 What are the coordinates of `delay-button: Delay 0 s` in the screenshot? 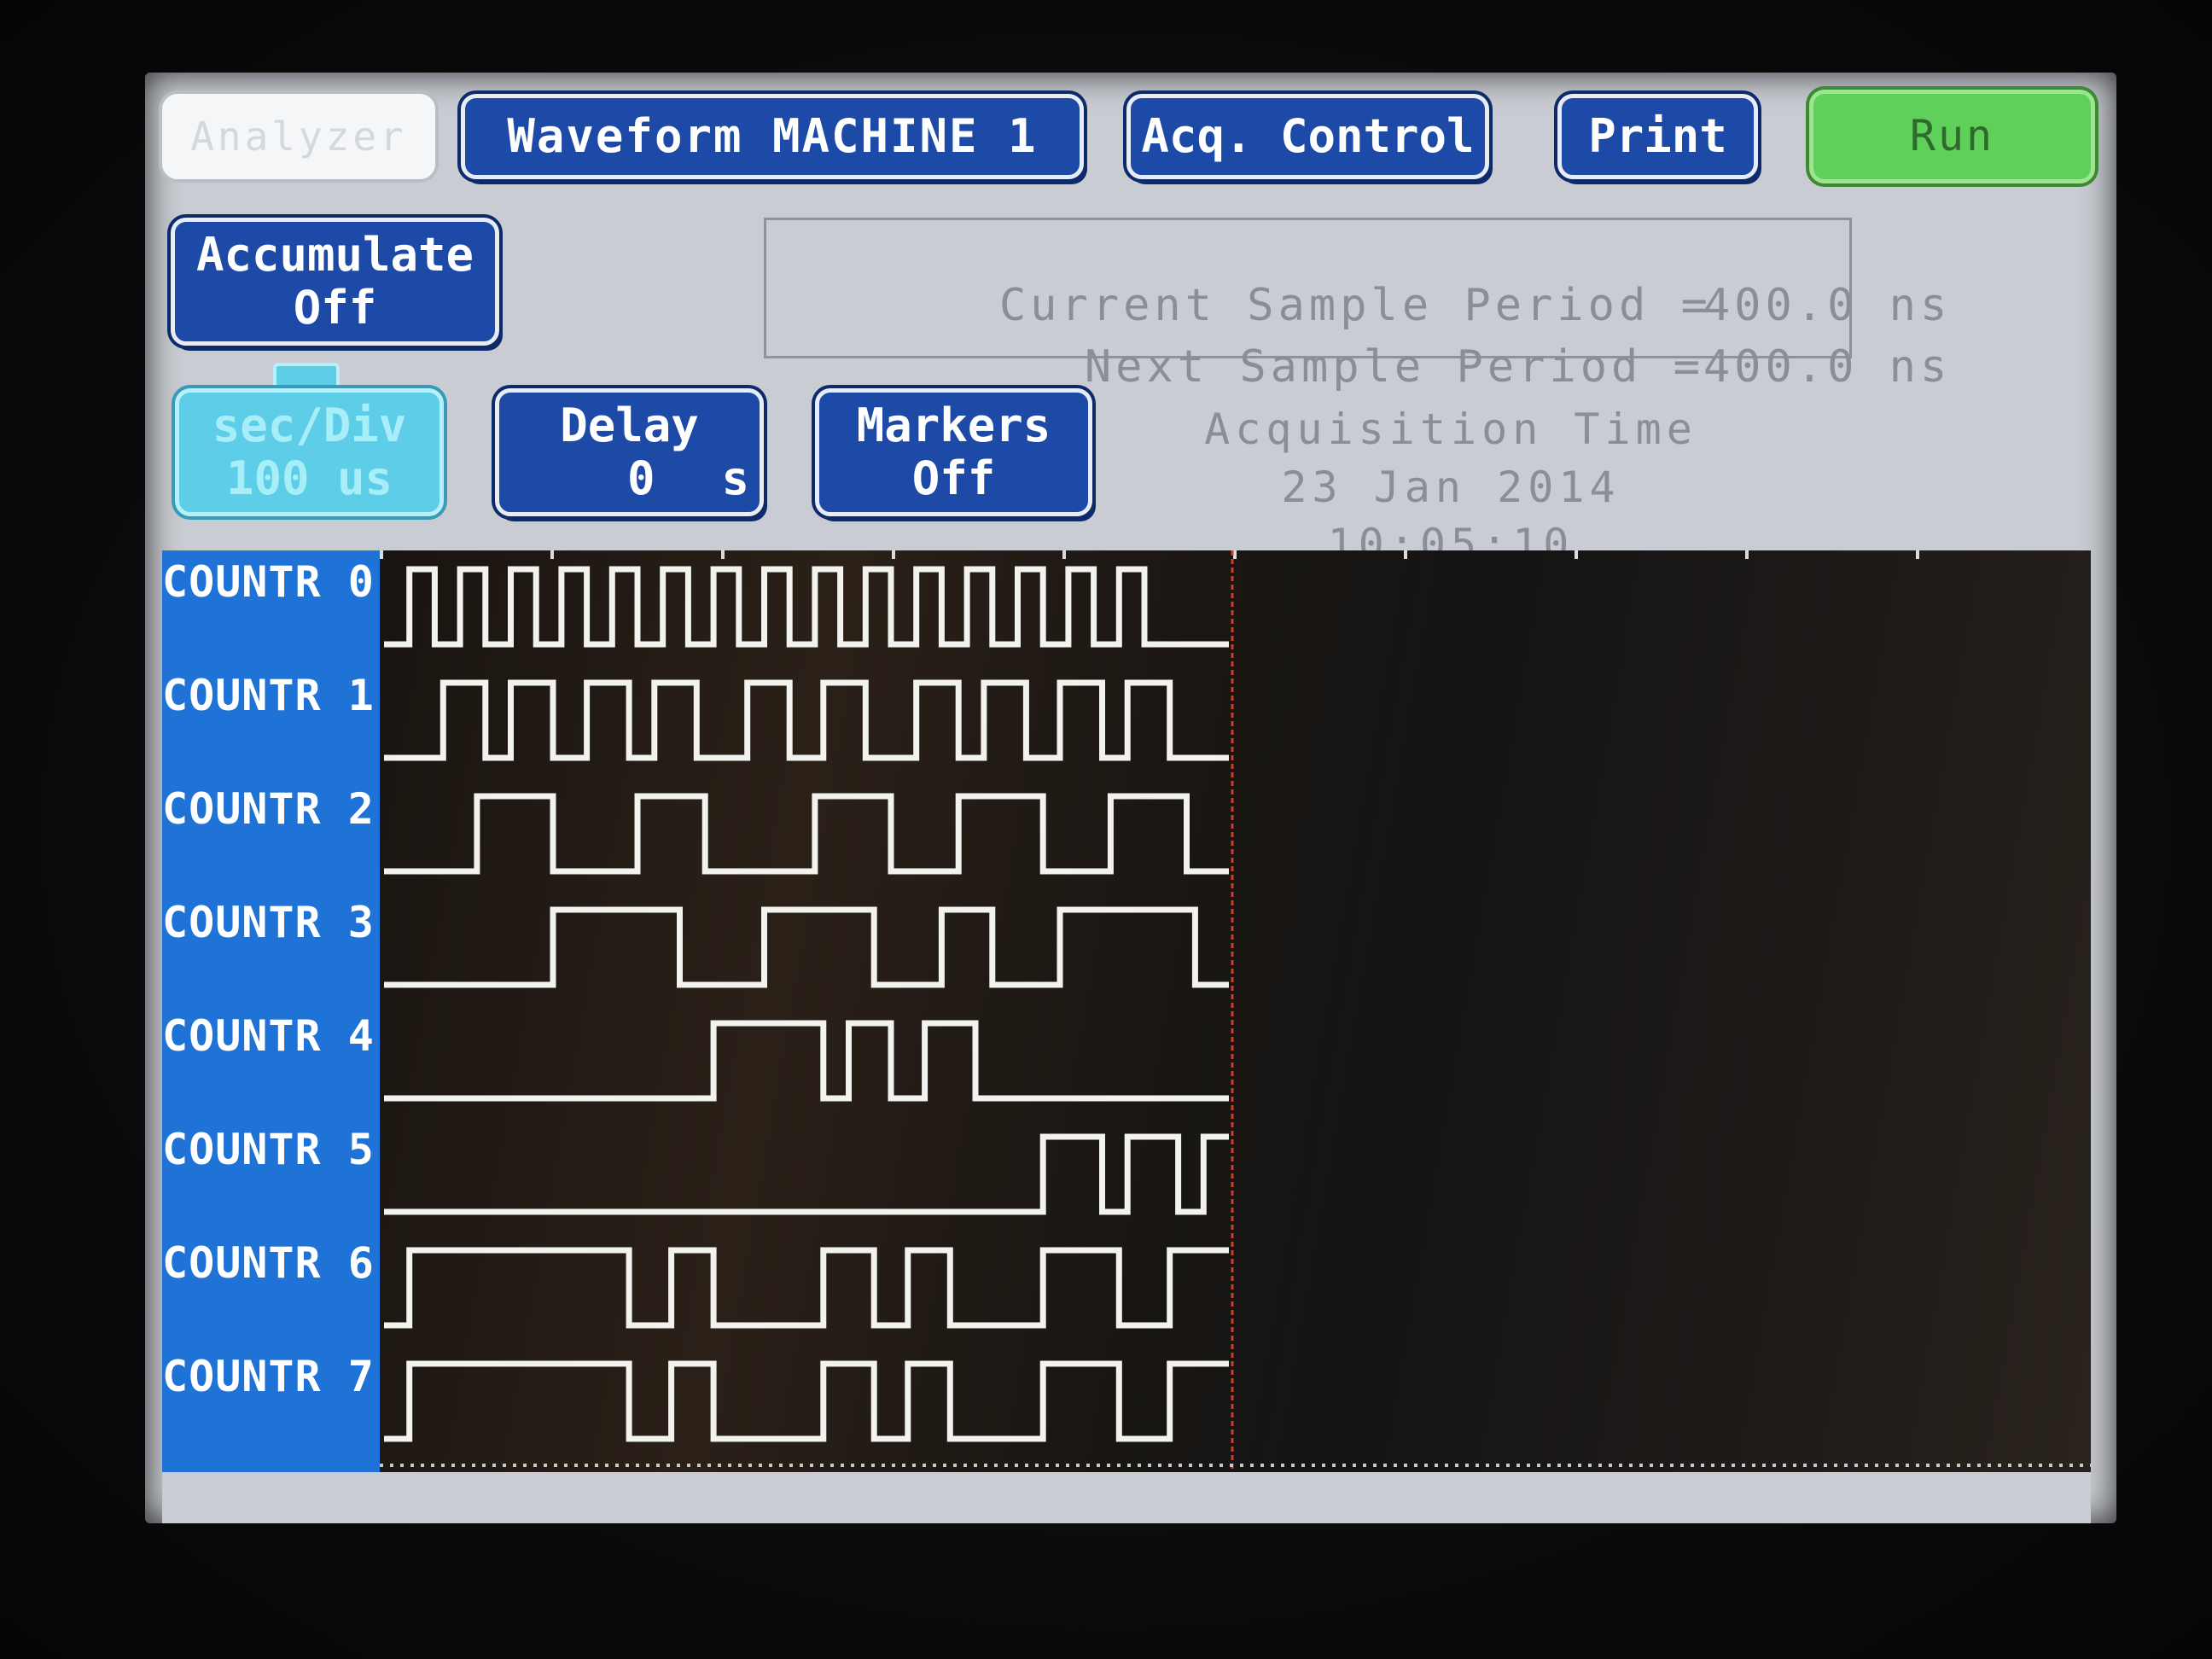 It's located at (629, 452).